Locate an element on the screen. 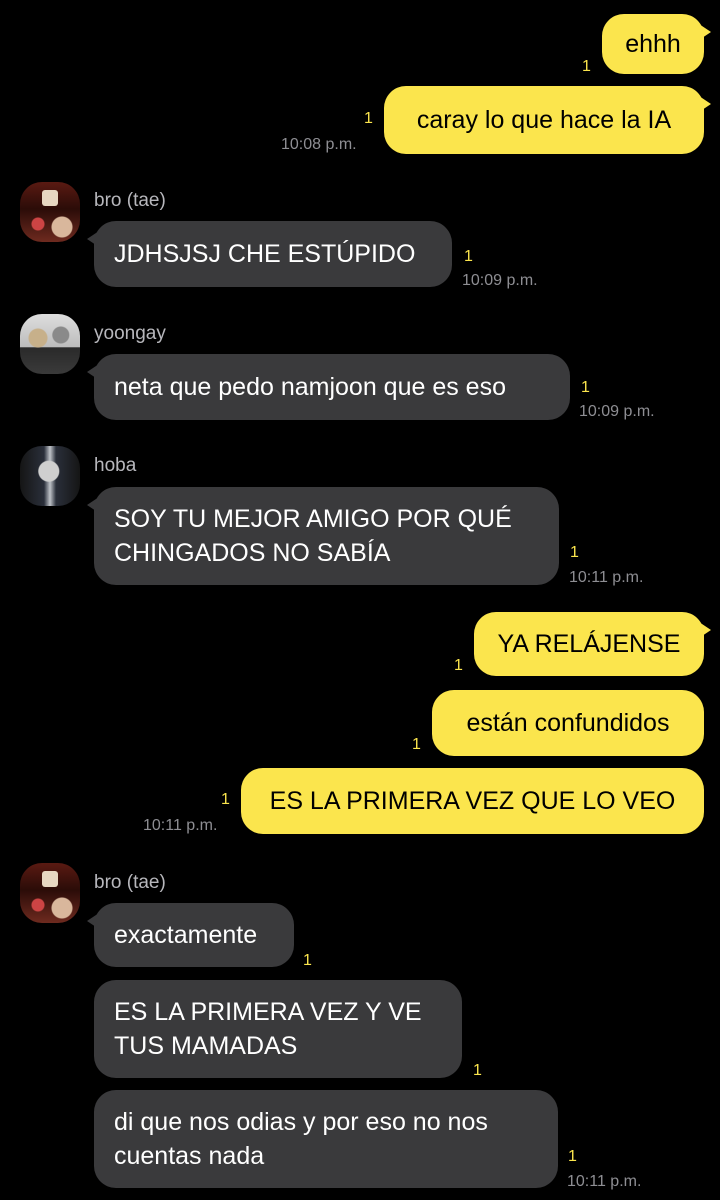 This screenshot has height=1200, width=720. avatar-hoba is located at coordinates (50, 476).